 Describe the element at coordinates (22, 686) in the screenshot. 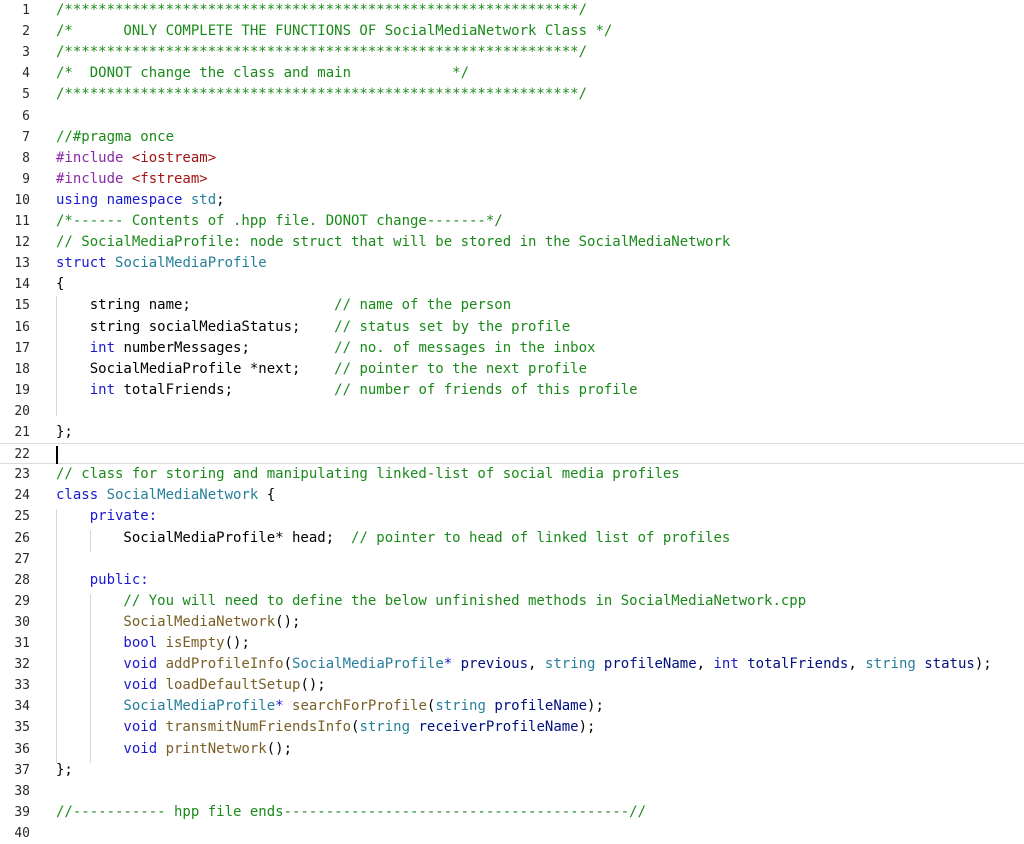

I see `line-number: 33` at that location.